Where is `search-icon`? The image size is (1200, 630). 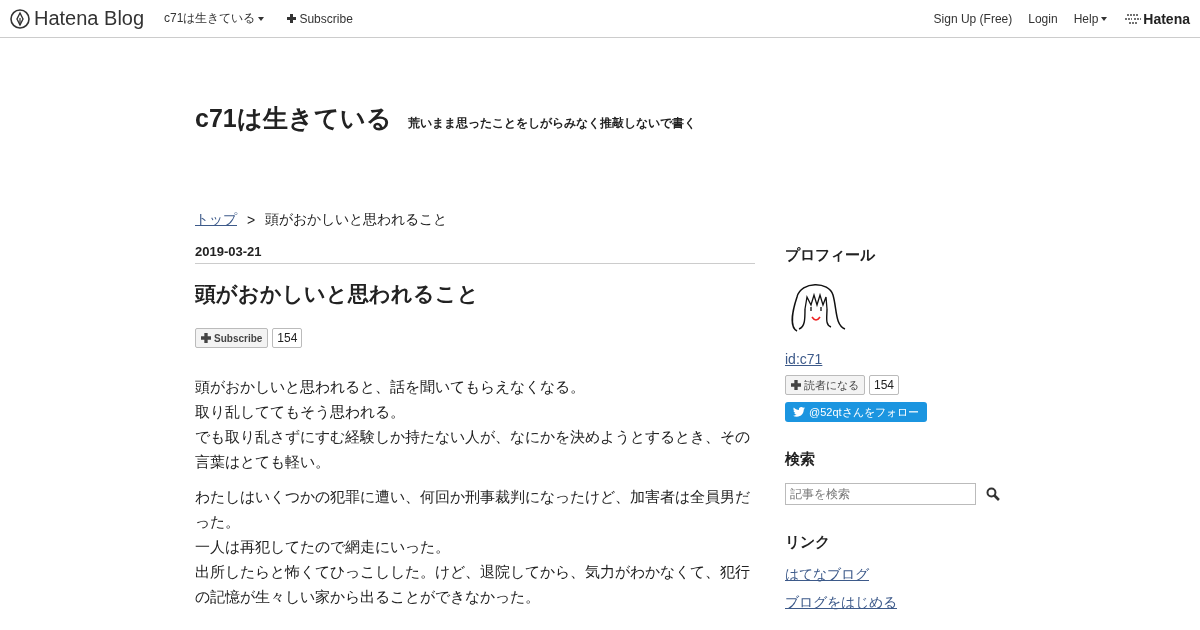
search-icon is located at coordinates (993, 494).